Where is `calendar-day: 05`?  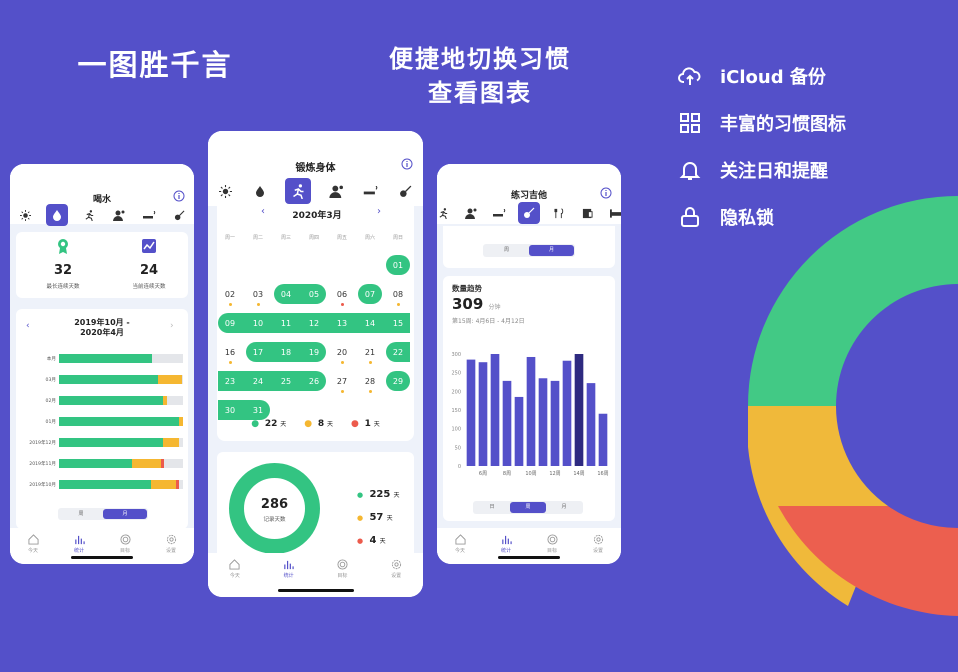 calendar-day: 05 is located at coordinates (314, 294).